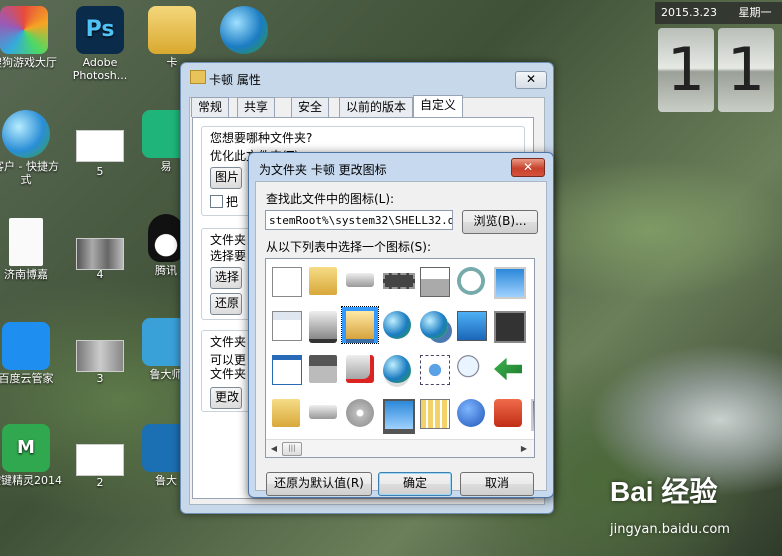 The height and width of the screenshot is (556, 782). Describe the element at coordinates (664, 491) in the screenshot. I see `watermark-logo: Bai 经验` at that location.